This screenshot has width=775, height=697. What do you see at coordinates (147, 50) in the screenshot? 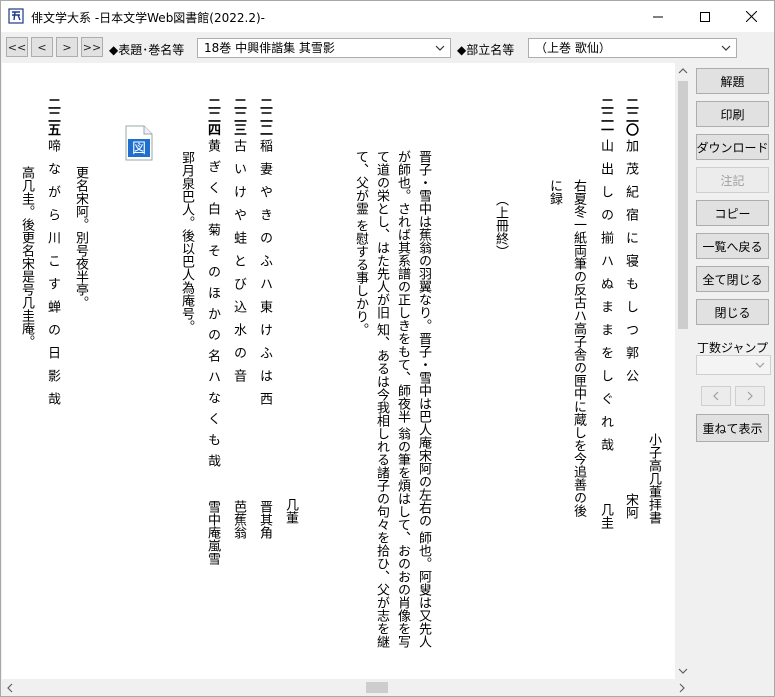
I see `title-label: ◆表題･巻名等` at bounding box center [147, 50].